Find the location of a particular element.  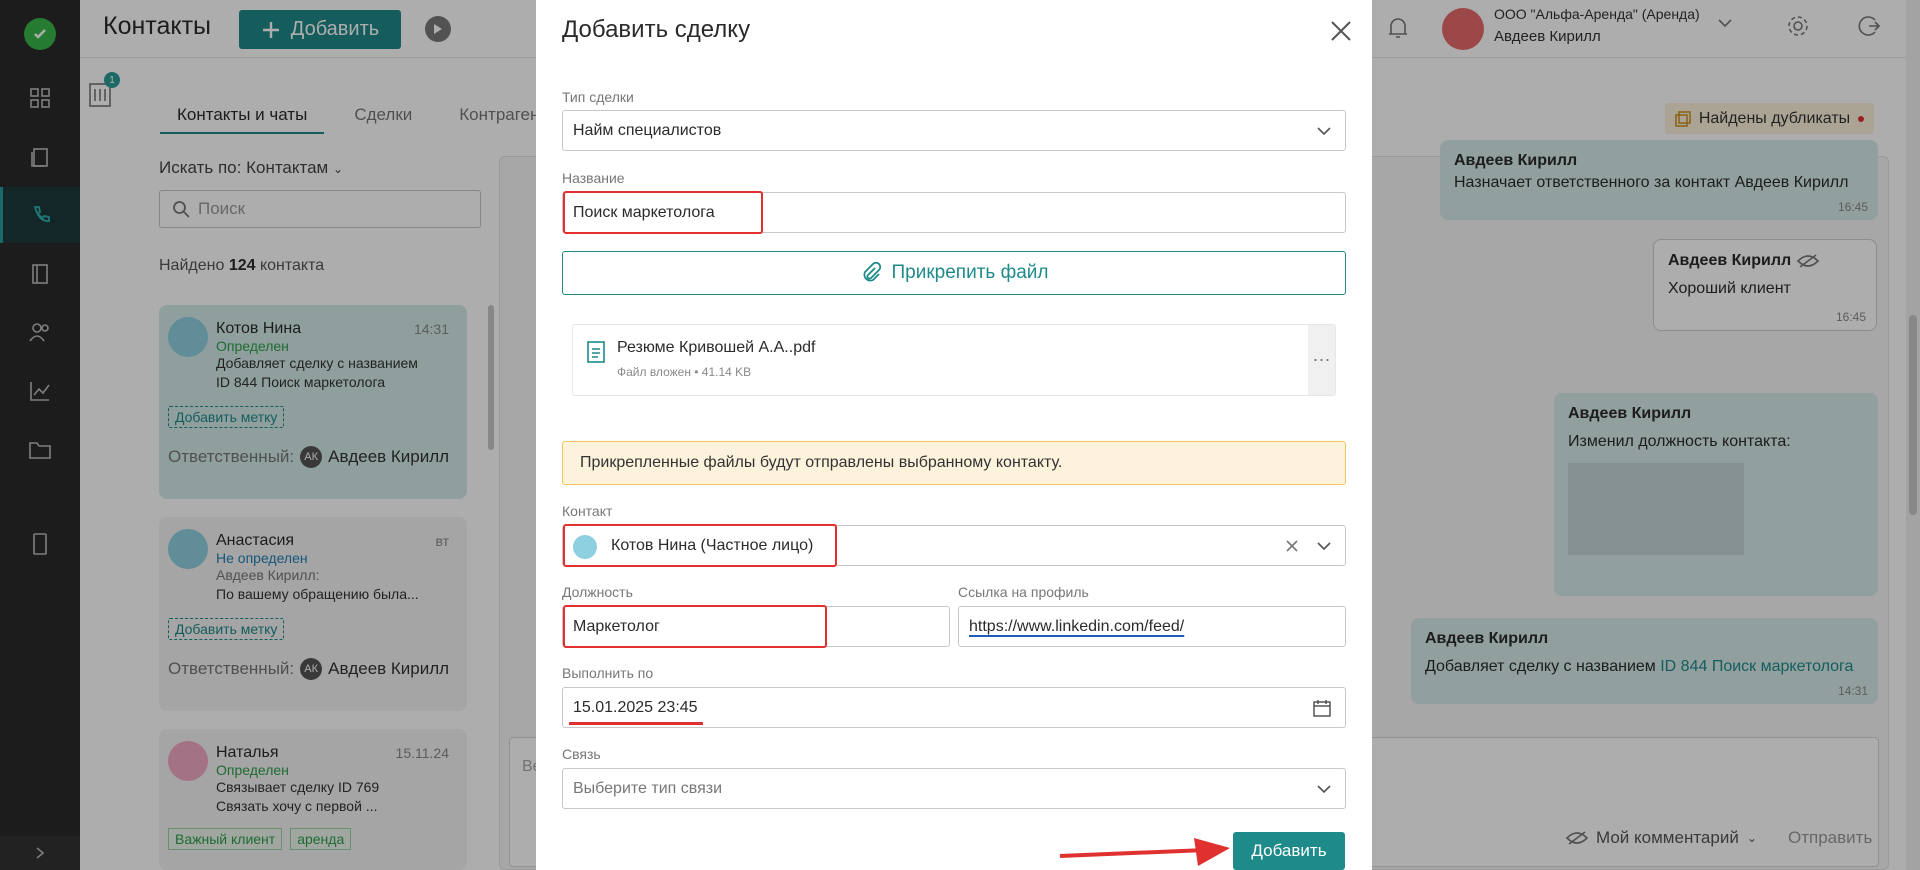

attach-file-button: Прикрепить файл is located at coordinates (954, 273).